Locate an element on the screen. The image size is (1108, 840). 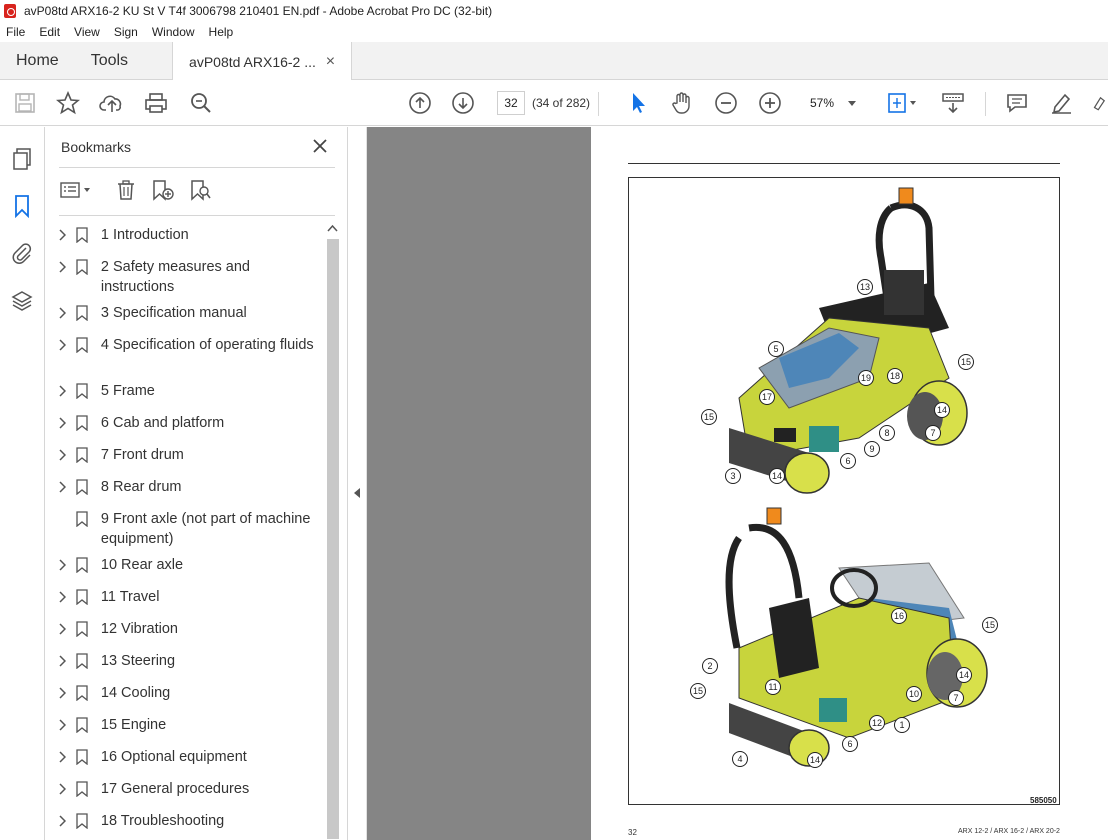
attachments-paperclip-icon is located at coordinates (22, 253).